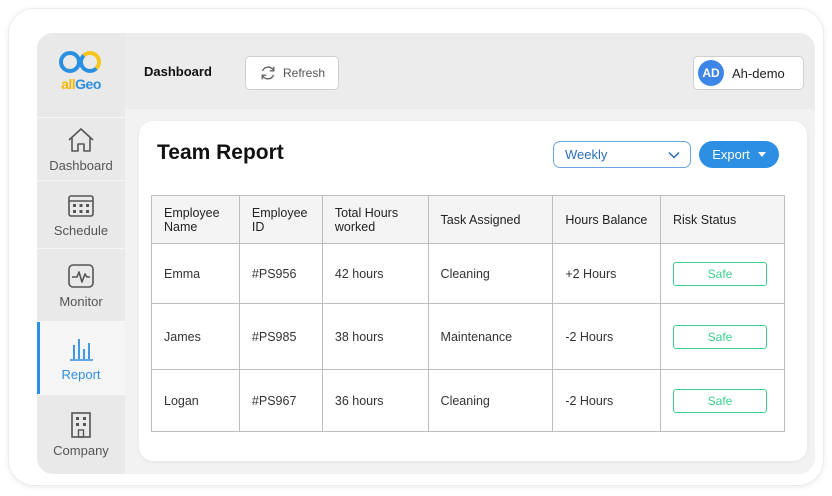 Image resolution: width=832 pixels, height=496 pixels. Describe the element at coordinates (81, 374) in the screenshot. I see `sidebar-item-label: Report` at that location.